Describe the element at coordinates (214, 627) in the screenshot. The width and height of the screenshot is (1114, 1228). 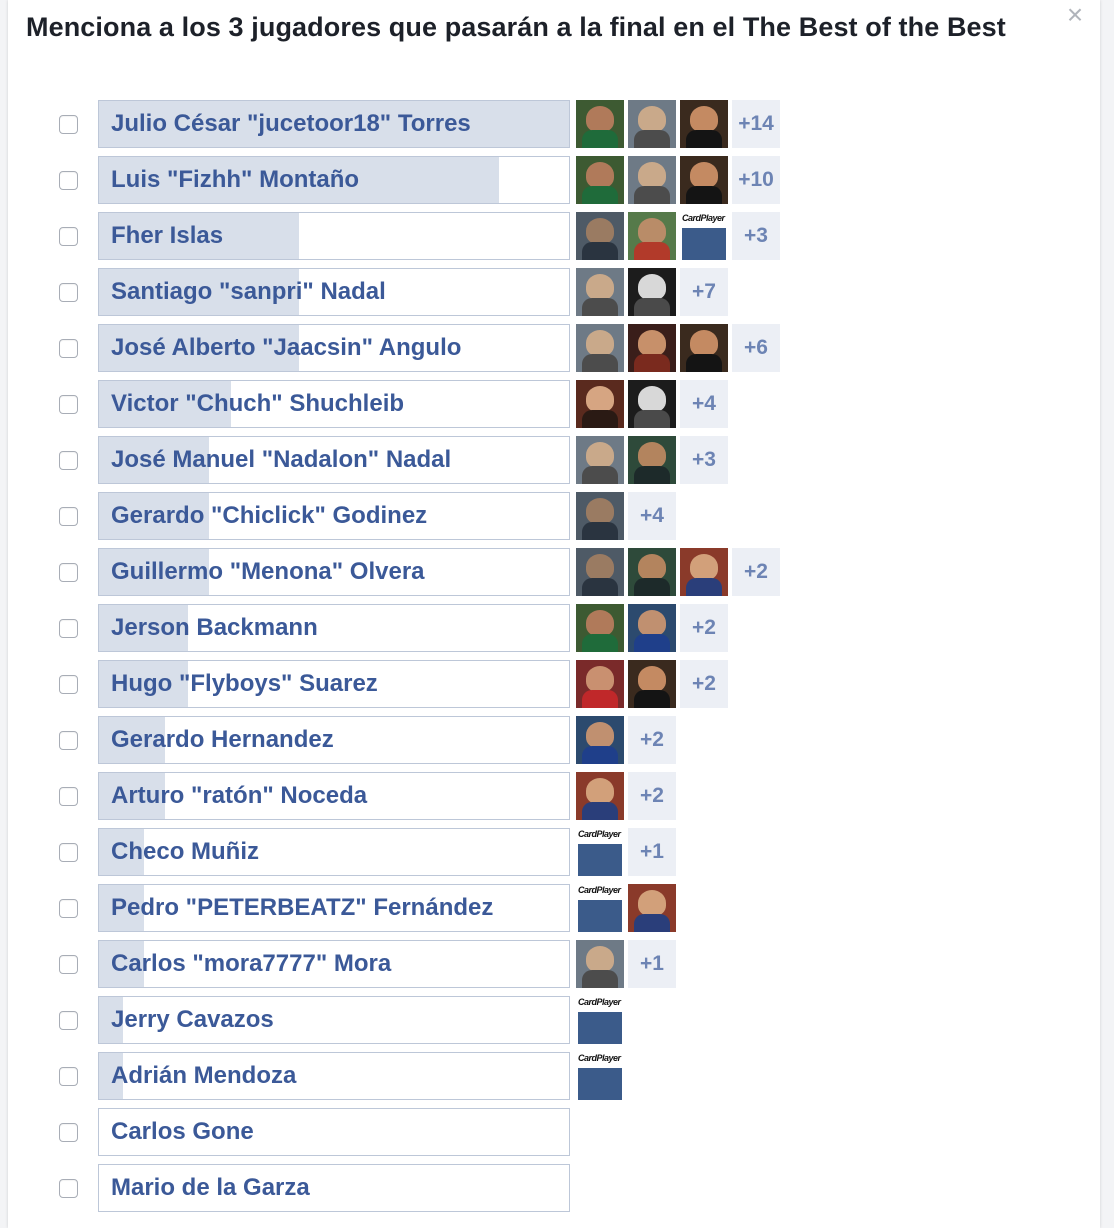
I see `option-label: Jerson Backmann` at that location.